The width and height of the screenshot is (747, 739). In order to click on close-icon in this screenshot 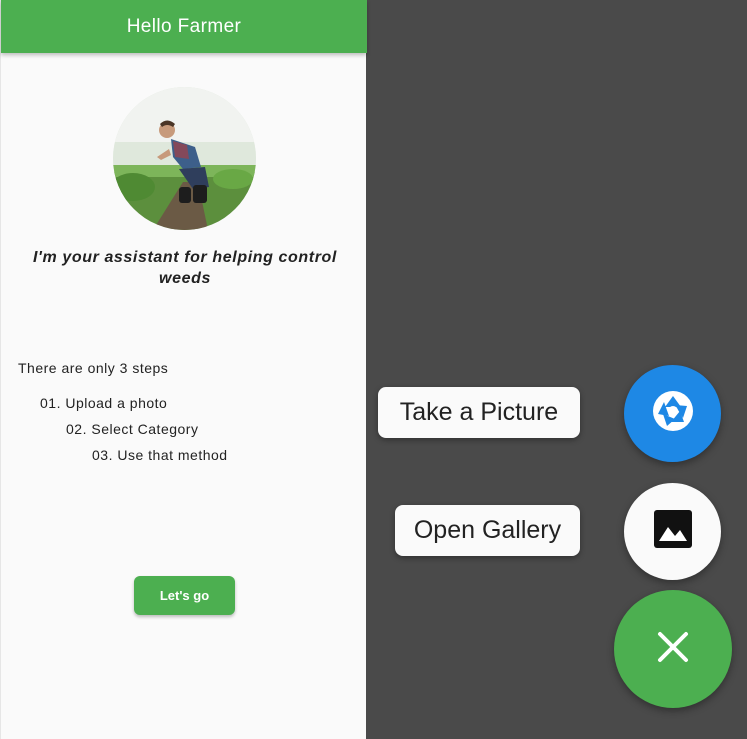, I will do `click(673, 649)`.